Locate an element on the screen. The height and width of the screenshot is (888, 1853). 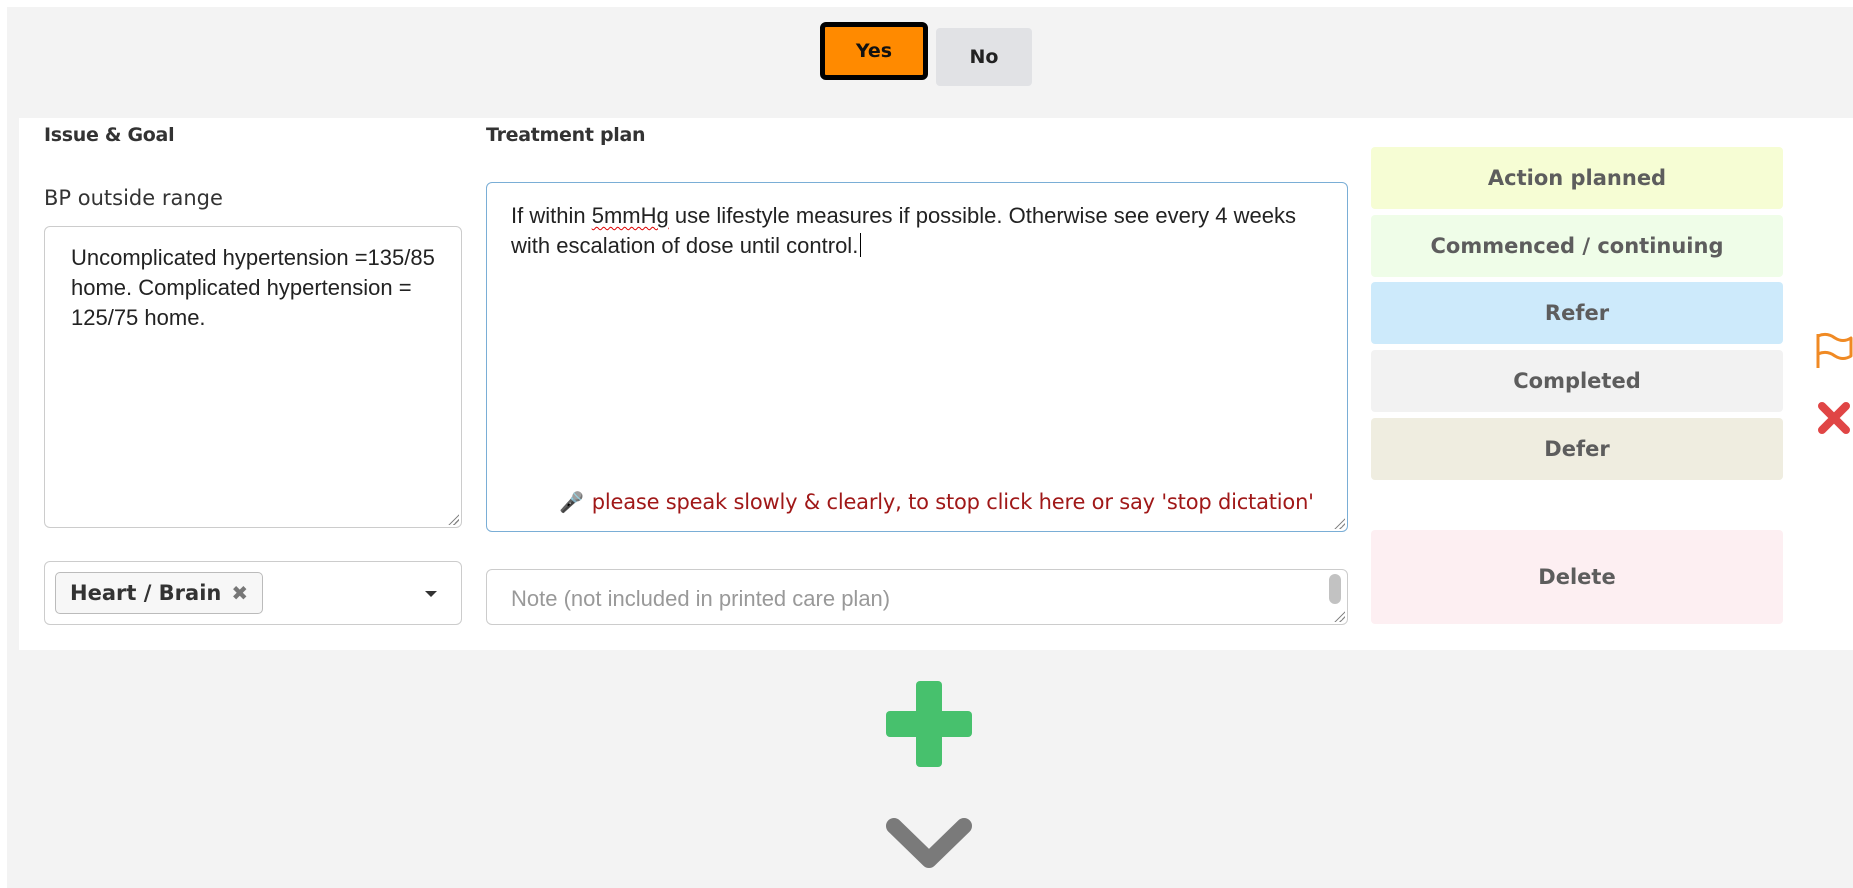
delete-button: Delete is located at coordinates (1577, 577).